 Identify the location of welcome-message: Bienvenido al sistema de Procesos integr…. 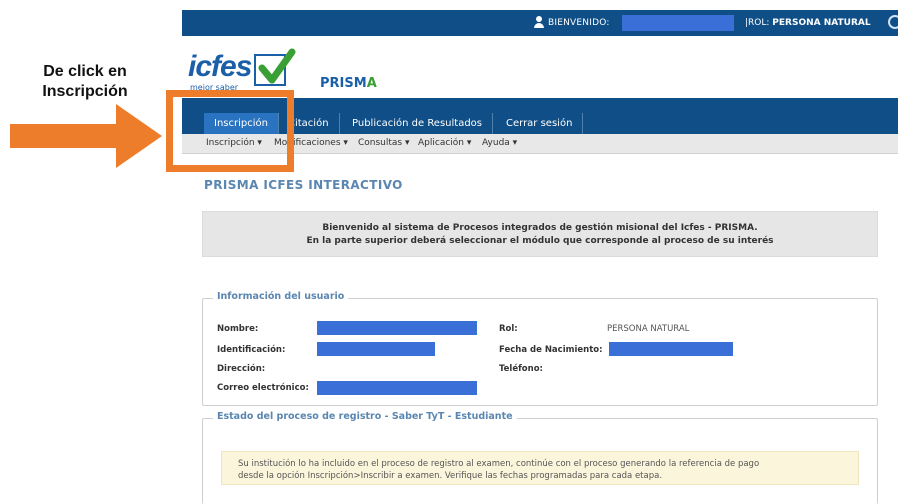
(540, 234).